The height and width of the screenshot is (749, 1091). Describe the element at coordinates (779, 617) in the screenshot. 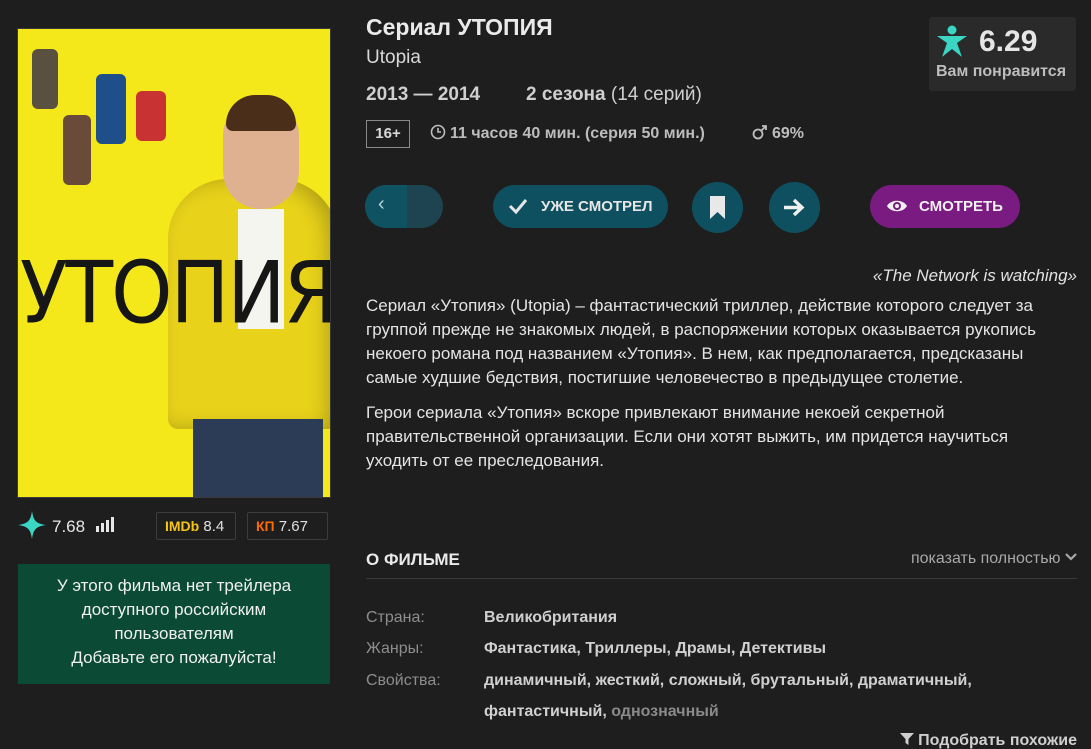

I see `country-value: Великобритания` at that location.